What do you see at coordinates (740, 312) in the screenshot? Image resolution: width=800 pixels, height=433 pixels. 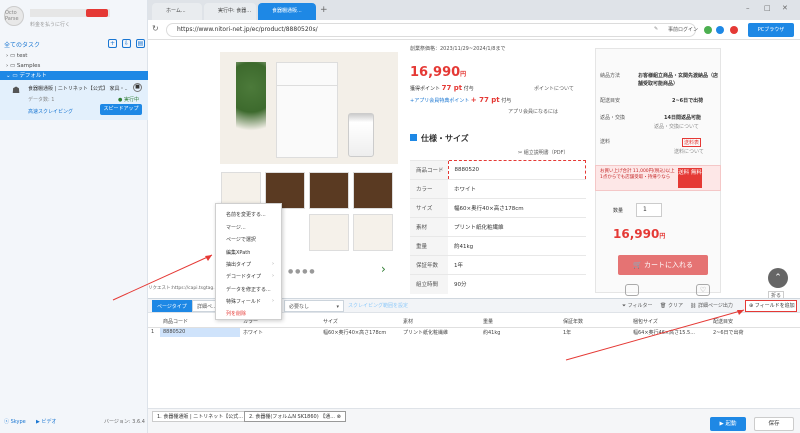 I see `annotation-arrowhead` at bounding box center [740, 312].